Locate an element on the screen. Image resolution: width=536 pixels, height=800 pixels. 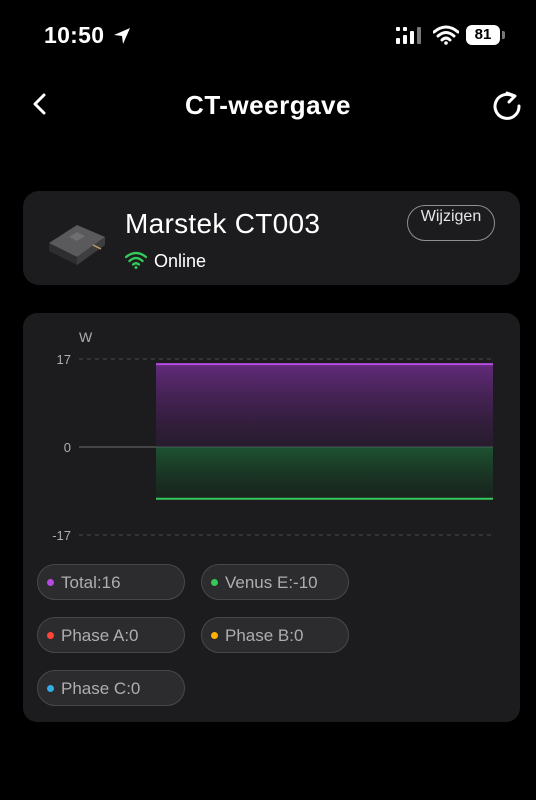
y-tick-top: 17 is located at coordinates (64, 359).